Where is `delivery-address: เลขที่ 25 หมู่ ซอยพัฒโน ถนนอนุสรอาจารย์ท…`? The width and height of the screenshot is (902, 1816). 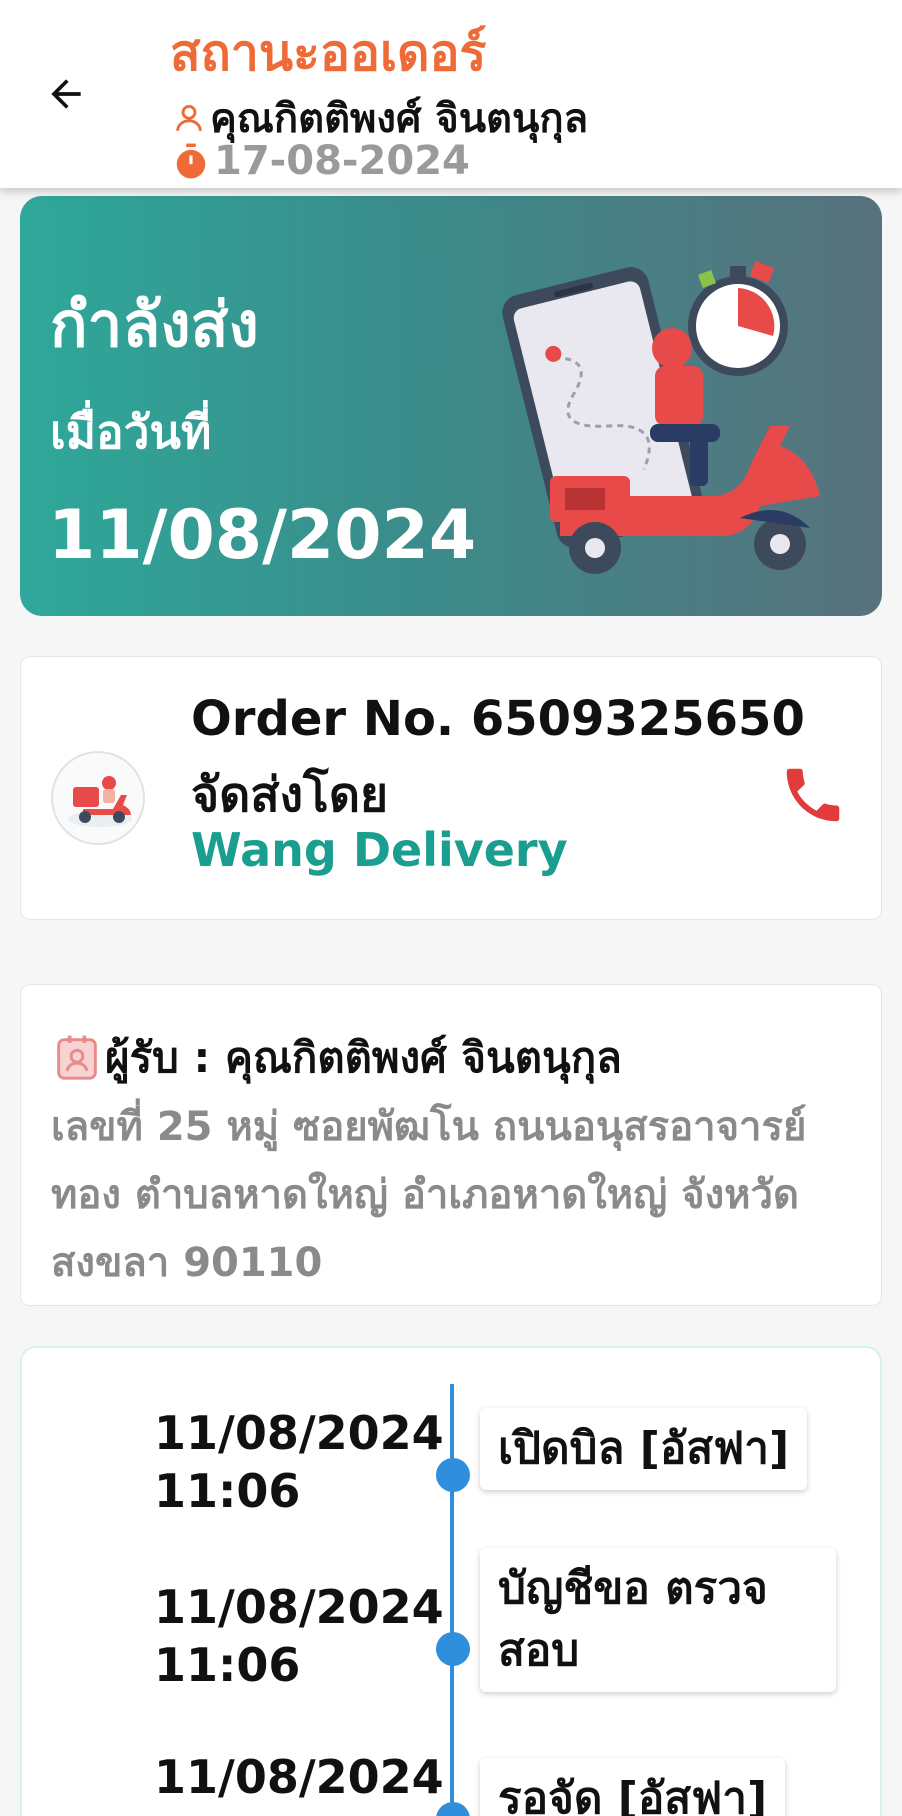
delivery-address: เลขที่ 25 หมู่ ซอยพัฒโน ถนนอนุสรอาจารย์ท… is located at coordinates (429, 1195).